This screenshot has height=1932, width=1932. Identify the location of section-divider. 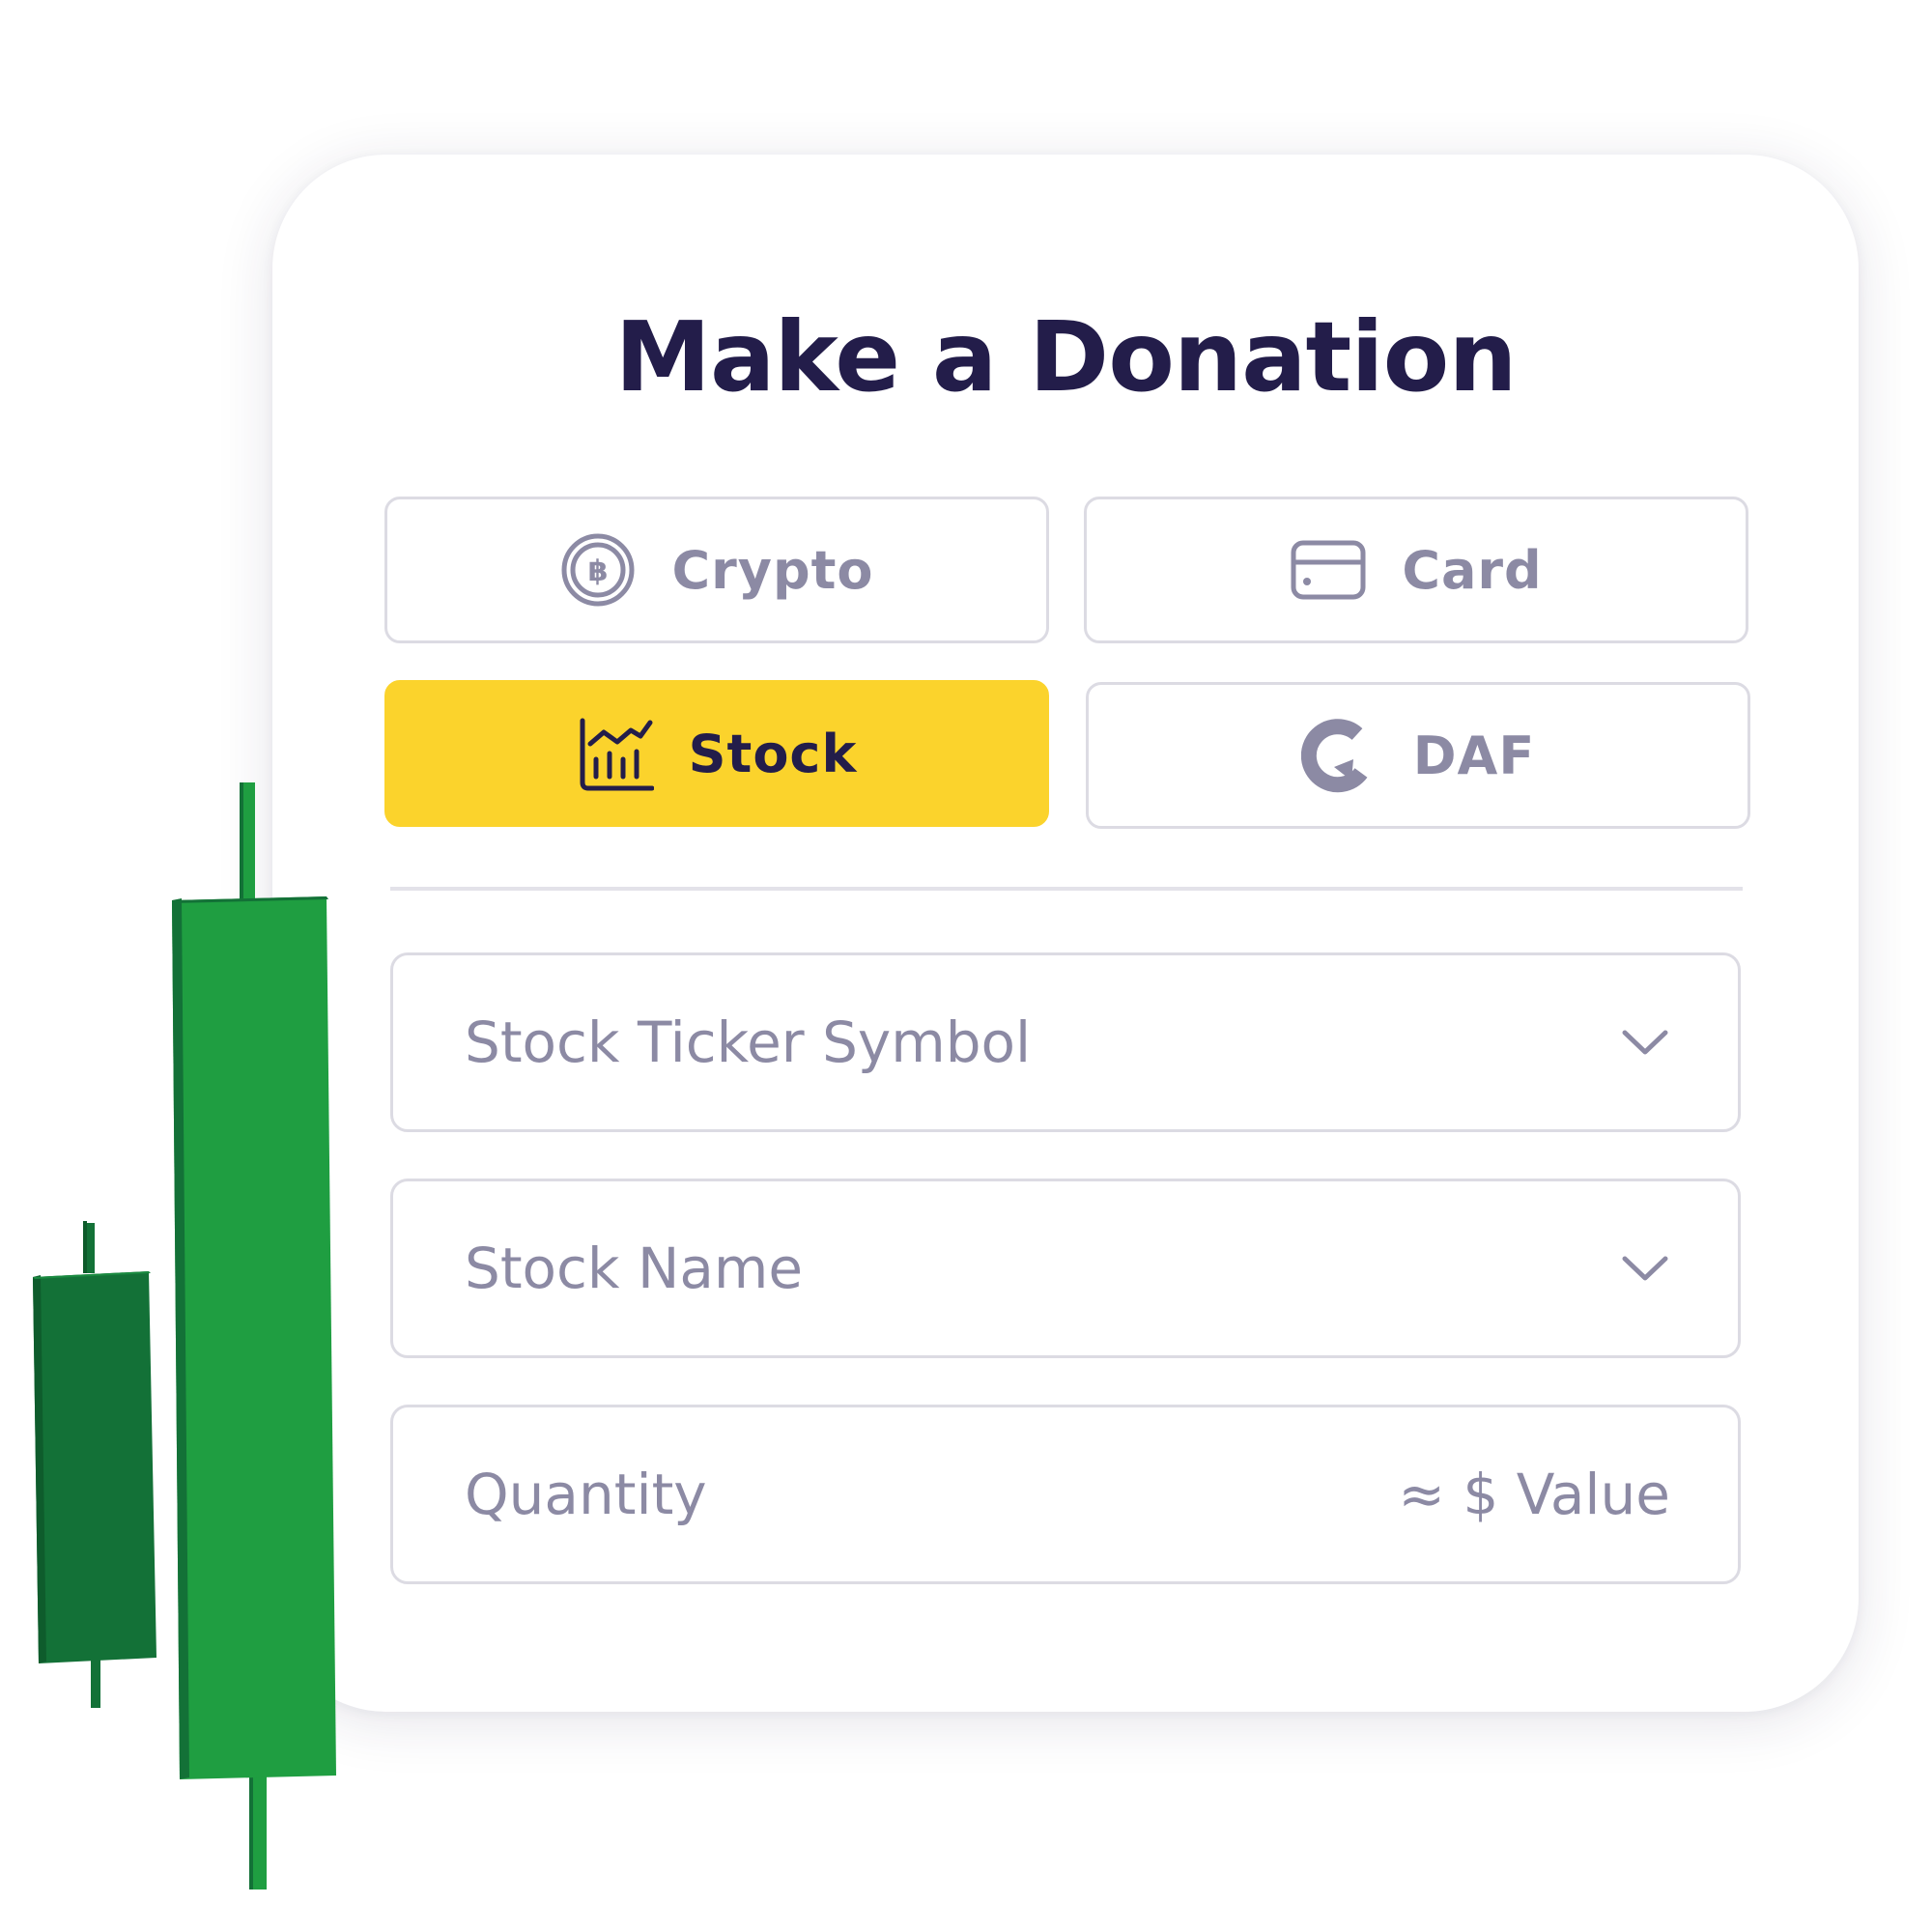
(1066, 889).